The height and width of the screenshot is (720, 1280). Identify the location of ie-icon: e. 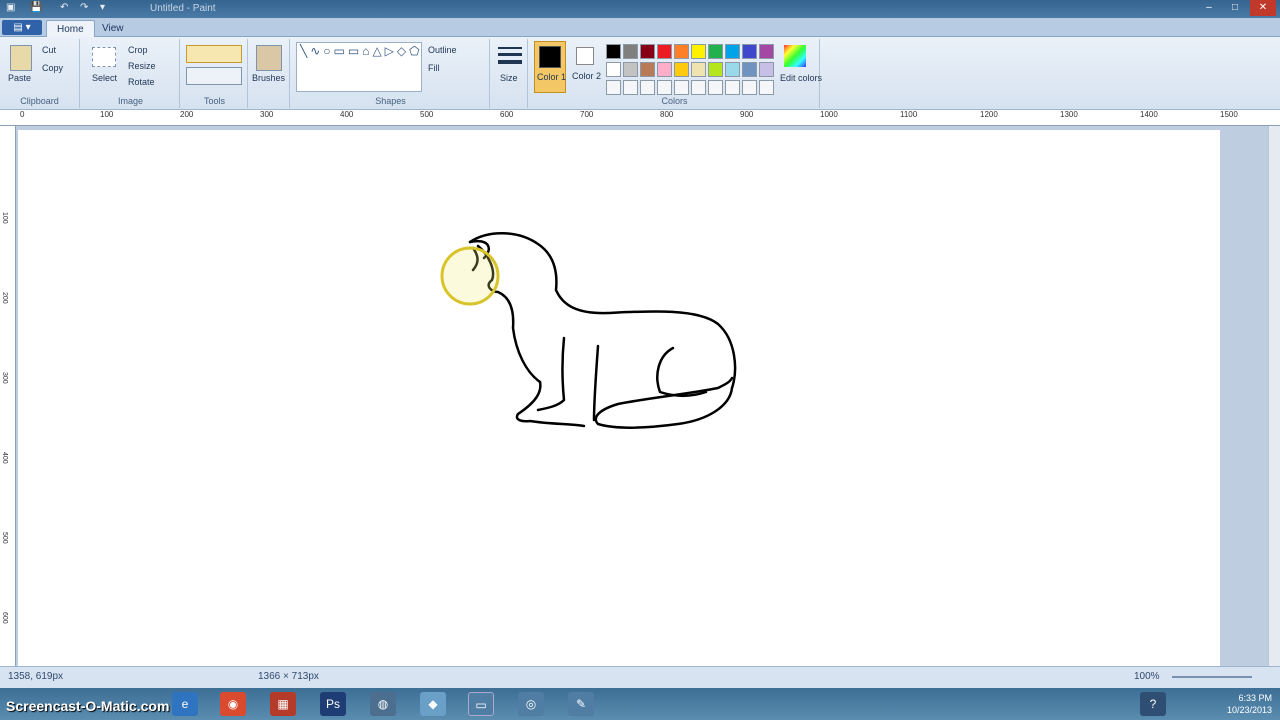
(185, 704).